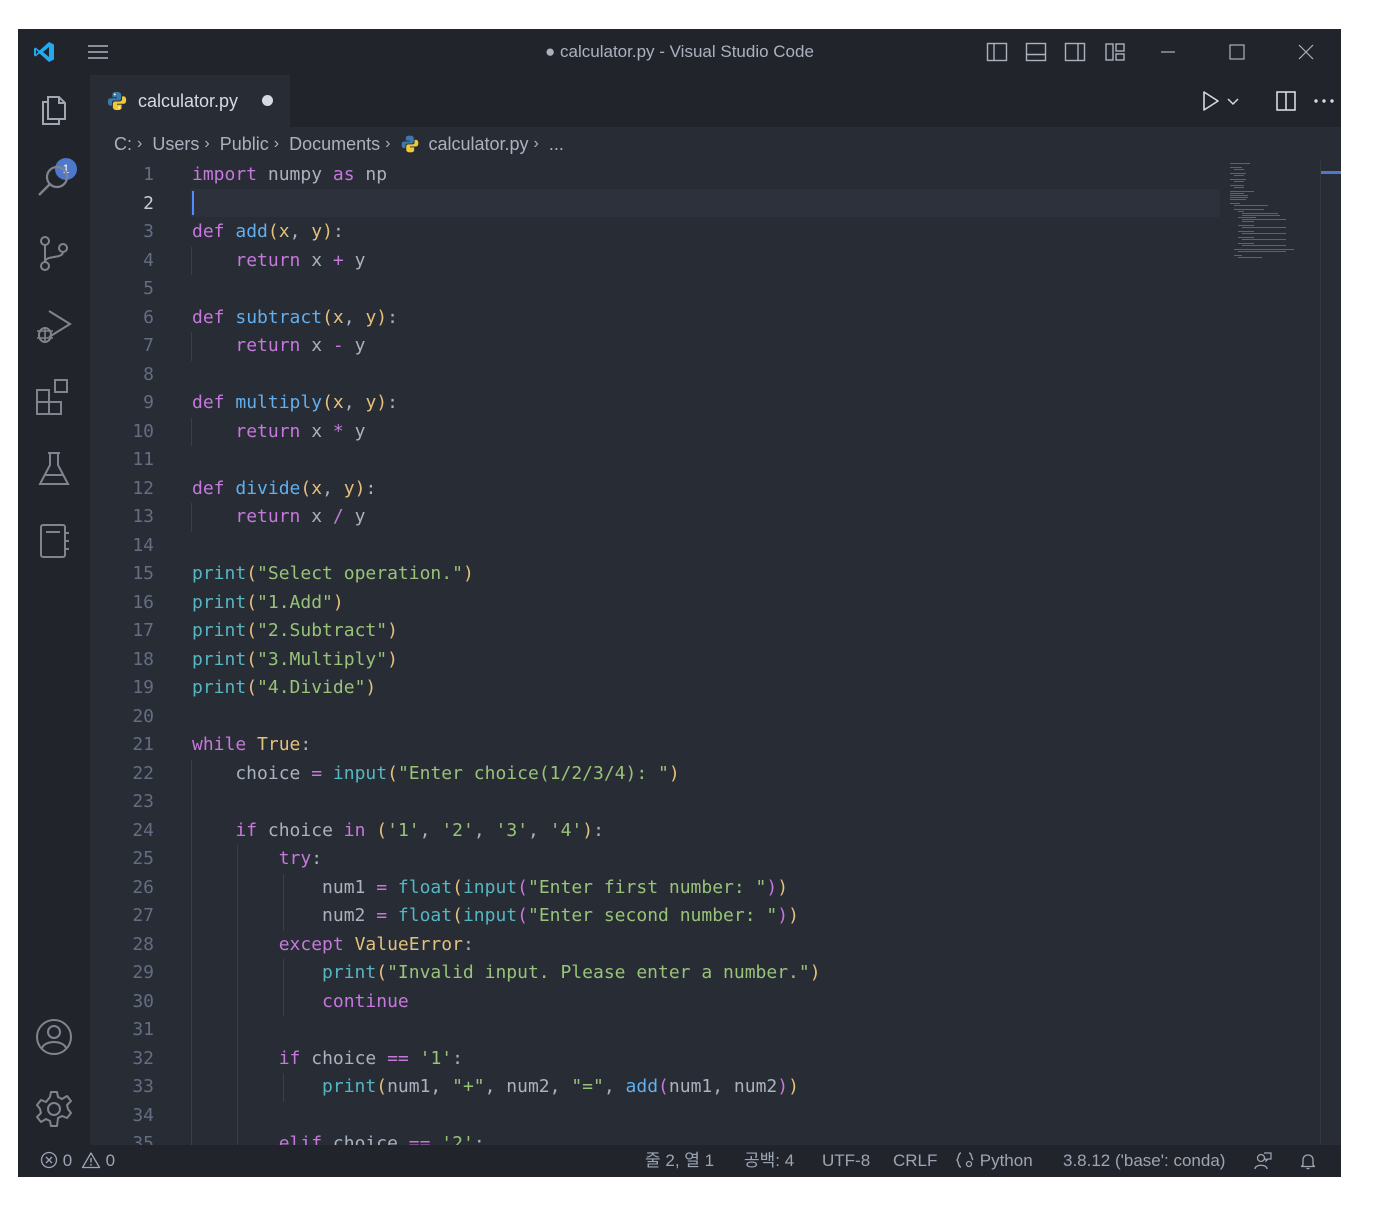  Describe the element at coordinates (1308, 1161) in the screenshot. I see `notifications-bell-icon` at that location.